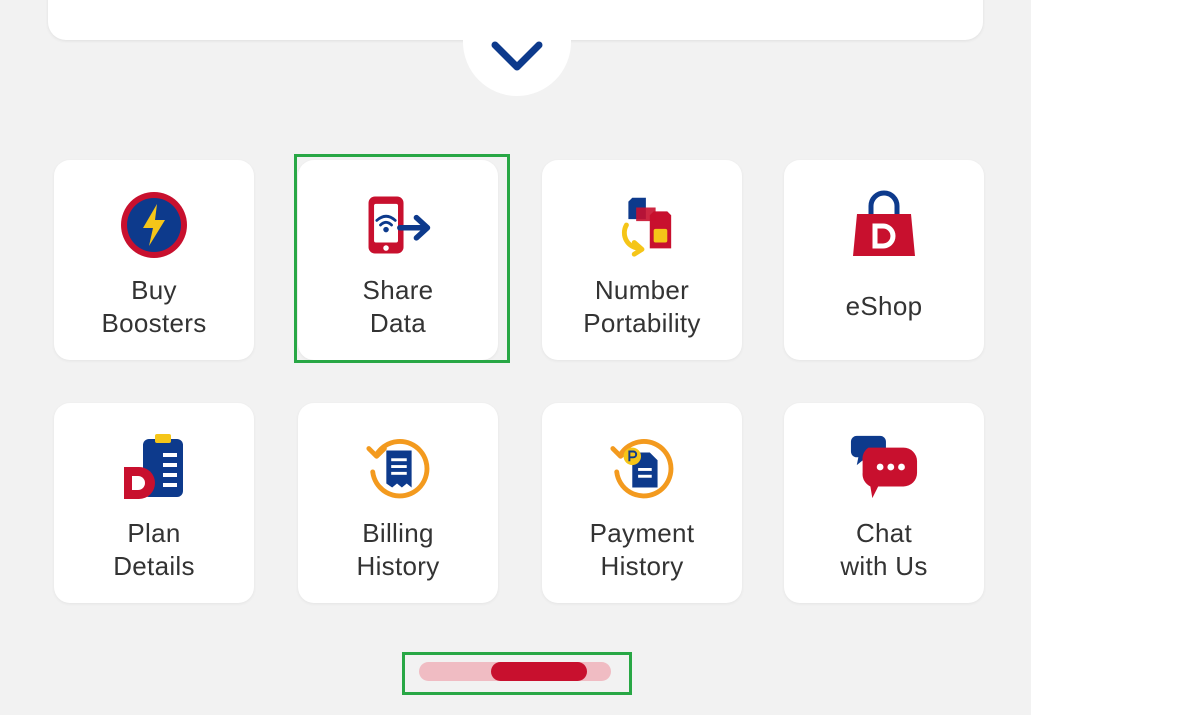 This screenshot has width=1200, height=715. I want to click on chevron-down-icon, so click(517, 56).